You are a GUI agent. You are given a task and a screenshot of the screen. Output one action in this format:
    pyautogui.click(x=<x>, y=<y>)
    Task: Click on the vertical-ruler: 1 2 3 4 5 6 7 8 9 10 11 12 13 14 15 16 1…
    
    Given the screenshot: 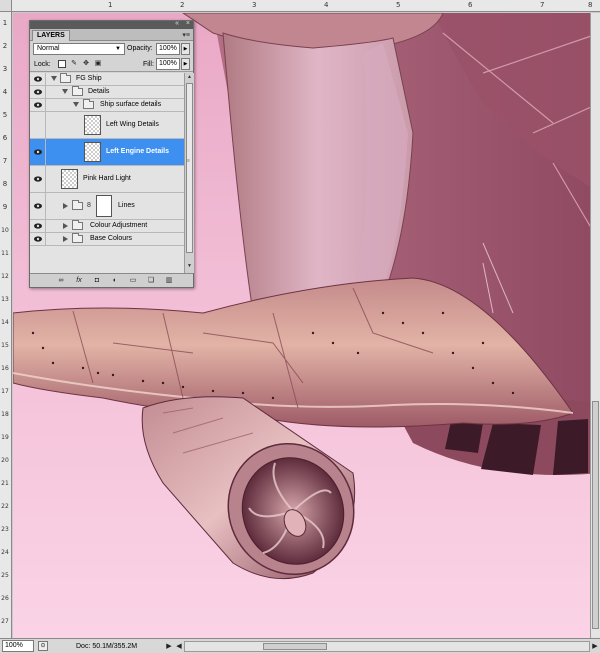 What is the action you would take?
    pyautogui.click(x=6, y=325)
    